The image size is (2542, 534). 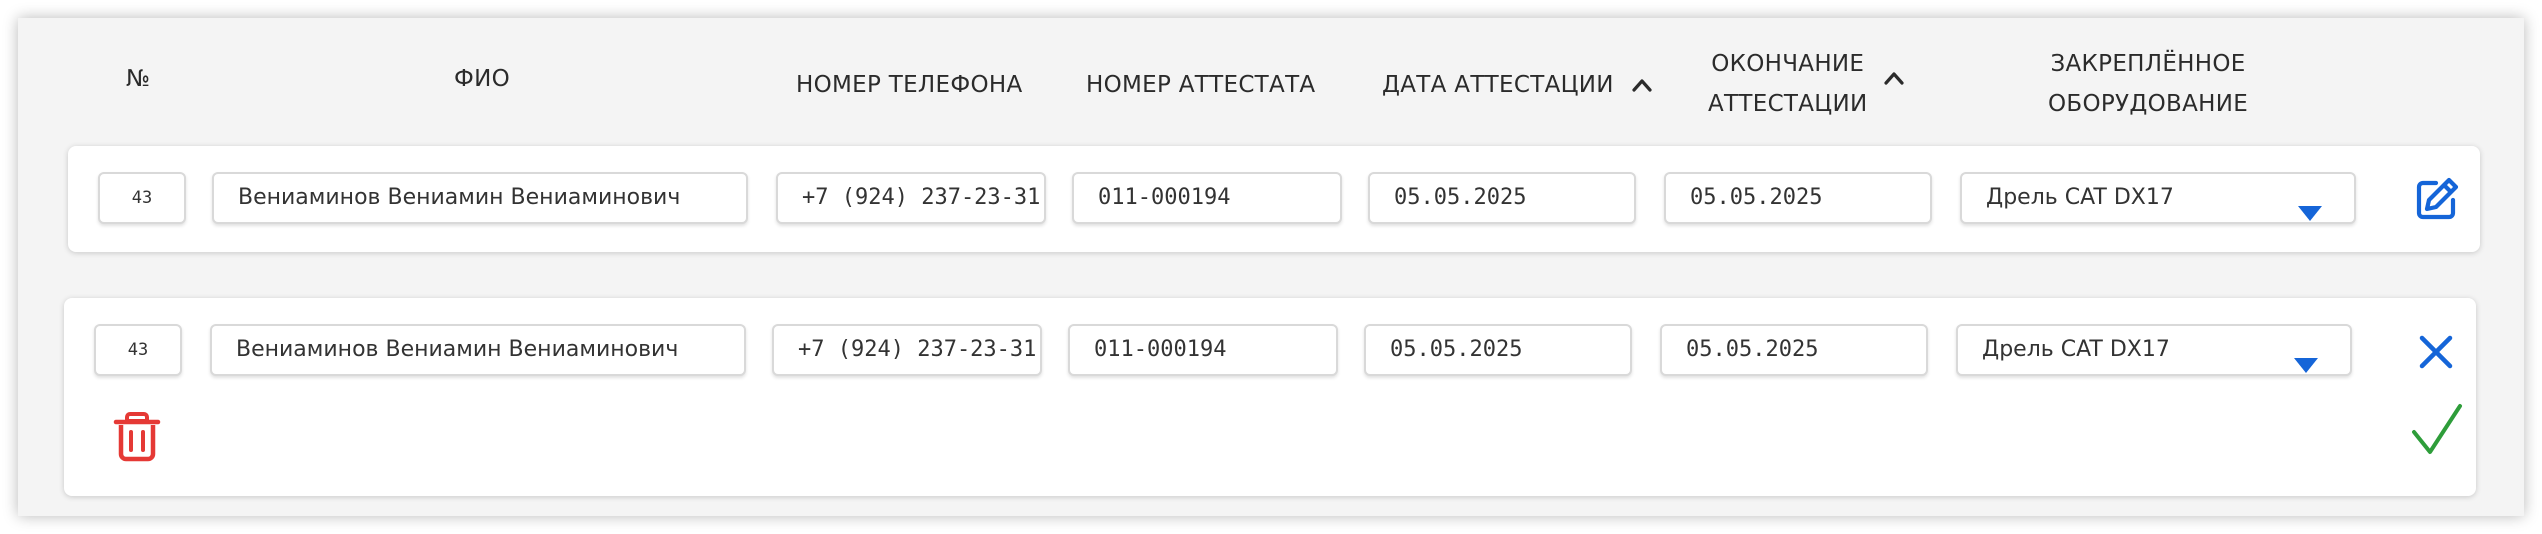 I want to click on header-equipment-label-1: ЗАКРЕПЛЁННОЕ, so click(x=2148, y=64).